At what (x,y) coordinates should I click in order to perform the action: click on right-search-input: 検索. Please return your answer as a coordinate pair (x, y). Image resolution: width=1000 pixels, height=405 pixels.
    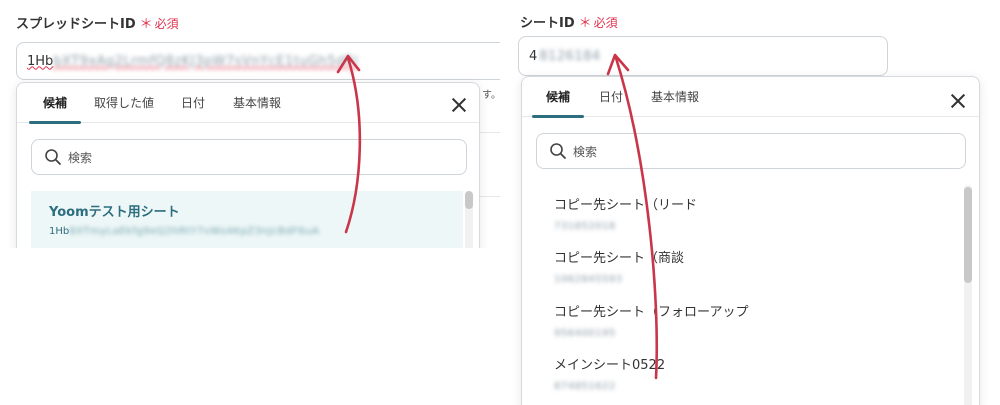
    Looking at the image, I should click on (751, 151).